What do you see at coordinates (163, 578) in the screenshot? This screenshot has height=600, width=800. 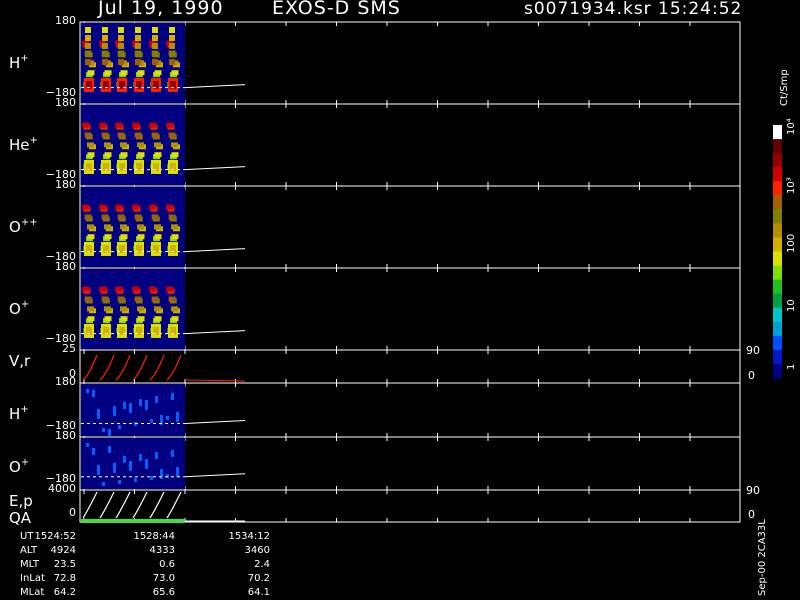 I see `ephem-value: 73.0` at bounding box center [163, 578].